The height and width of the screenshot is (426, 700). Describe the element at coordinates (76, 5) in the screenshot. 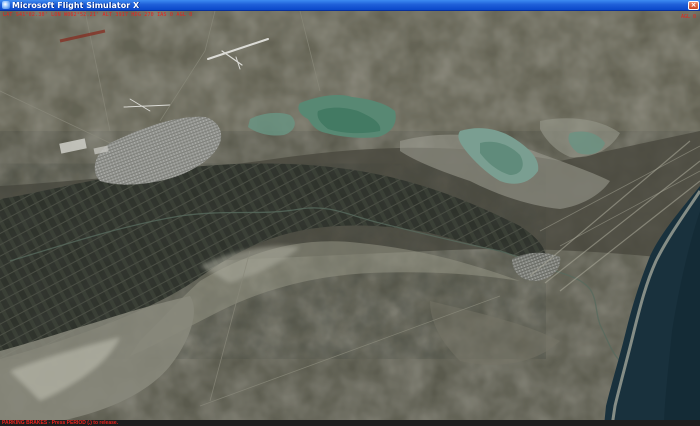

I see `window-title: Microsoft Flight Simulator X` at that location.